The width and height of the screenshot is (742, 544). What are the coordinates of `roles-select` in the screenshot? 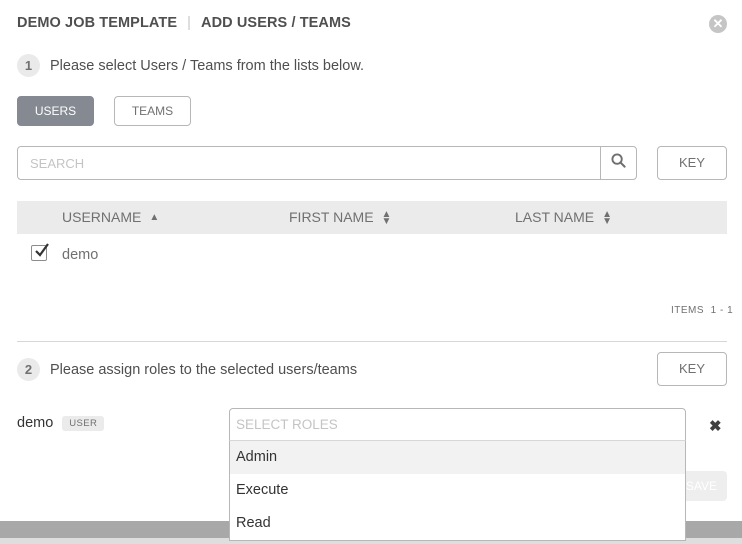 It's located at (457, 424).